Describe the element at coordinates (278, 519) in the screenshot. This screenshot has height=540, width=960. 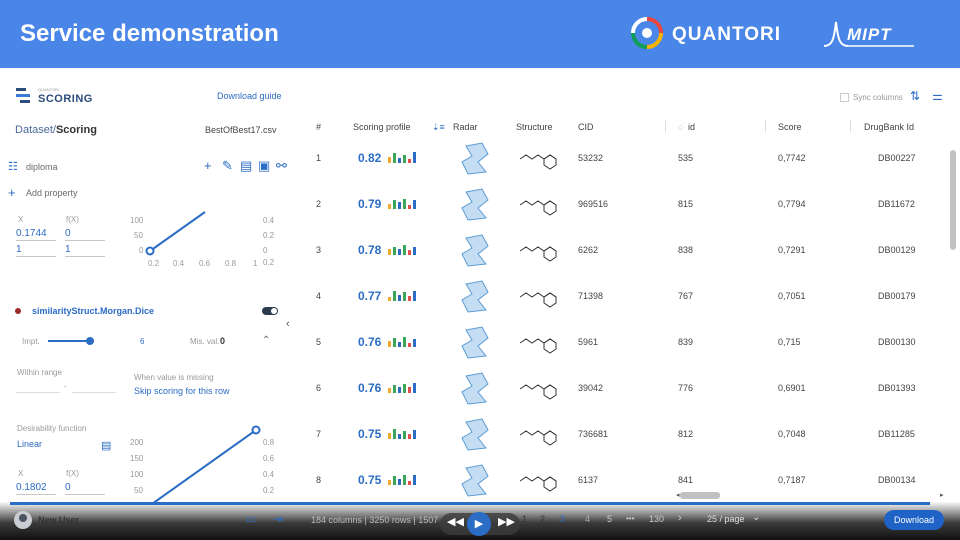
I see `logout-icon: ⇥` at that location.